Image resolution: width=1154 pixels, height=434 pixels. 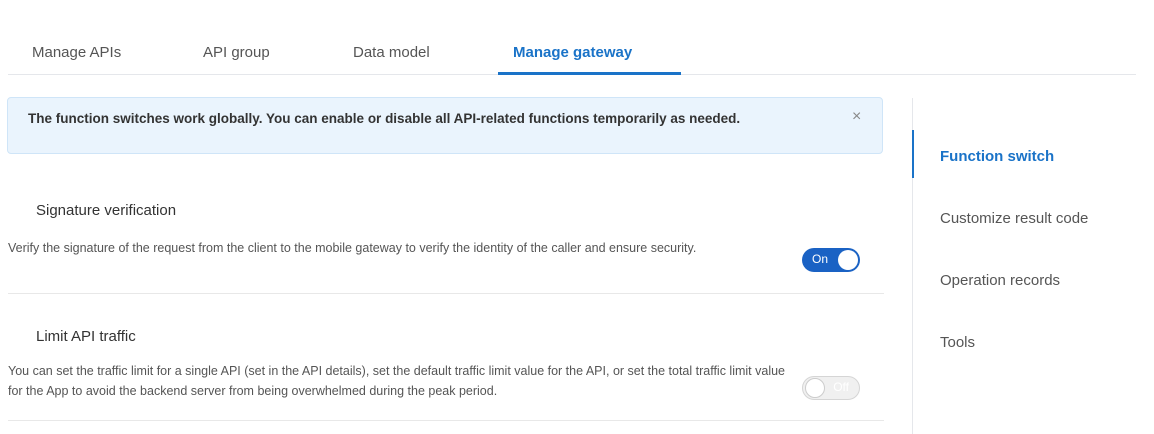 I want to click on toggle-off-label: Off, so click(x=841, y=387).